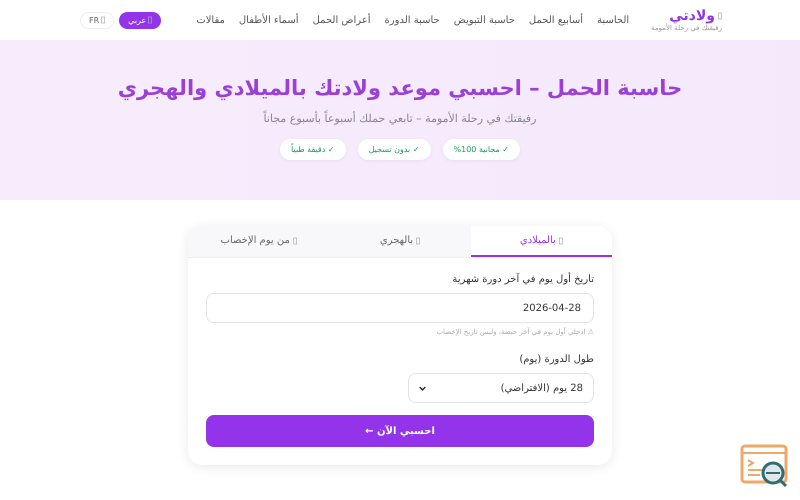 The width and height of the screenshot is (800, 500). I want to click on feature-badge: ✓ مجانية 100%, so click(481, 149).